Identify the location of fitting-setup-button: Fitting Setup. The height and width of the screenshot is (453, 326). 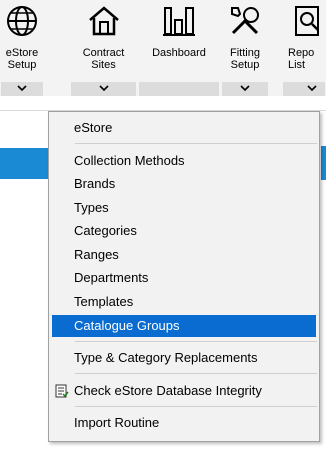
(245, 48).